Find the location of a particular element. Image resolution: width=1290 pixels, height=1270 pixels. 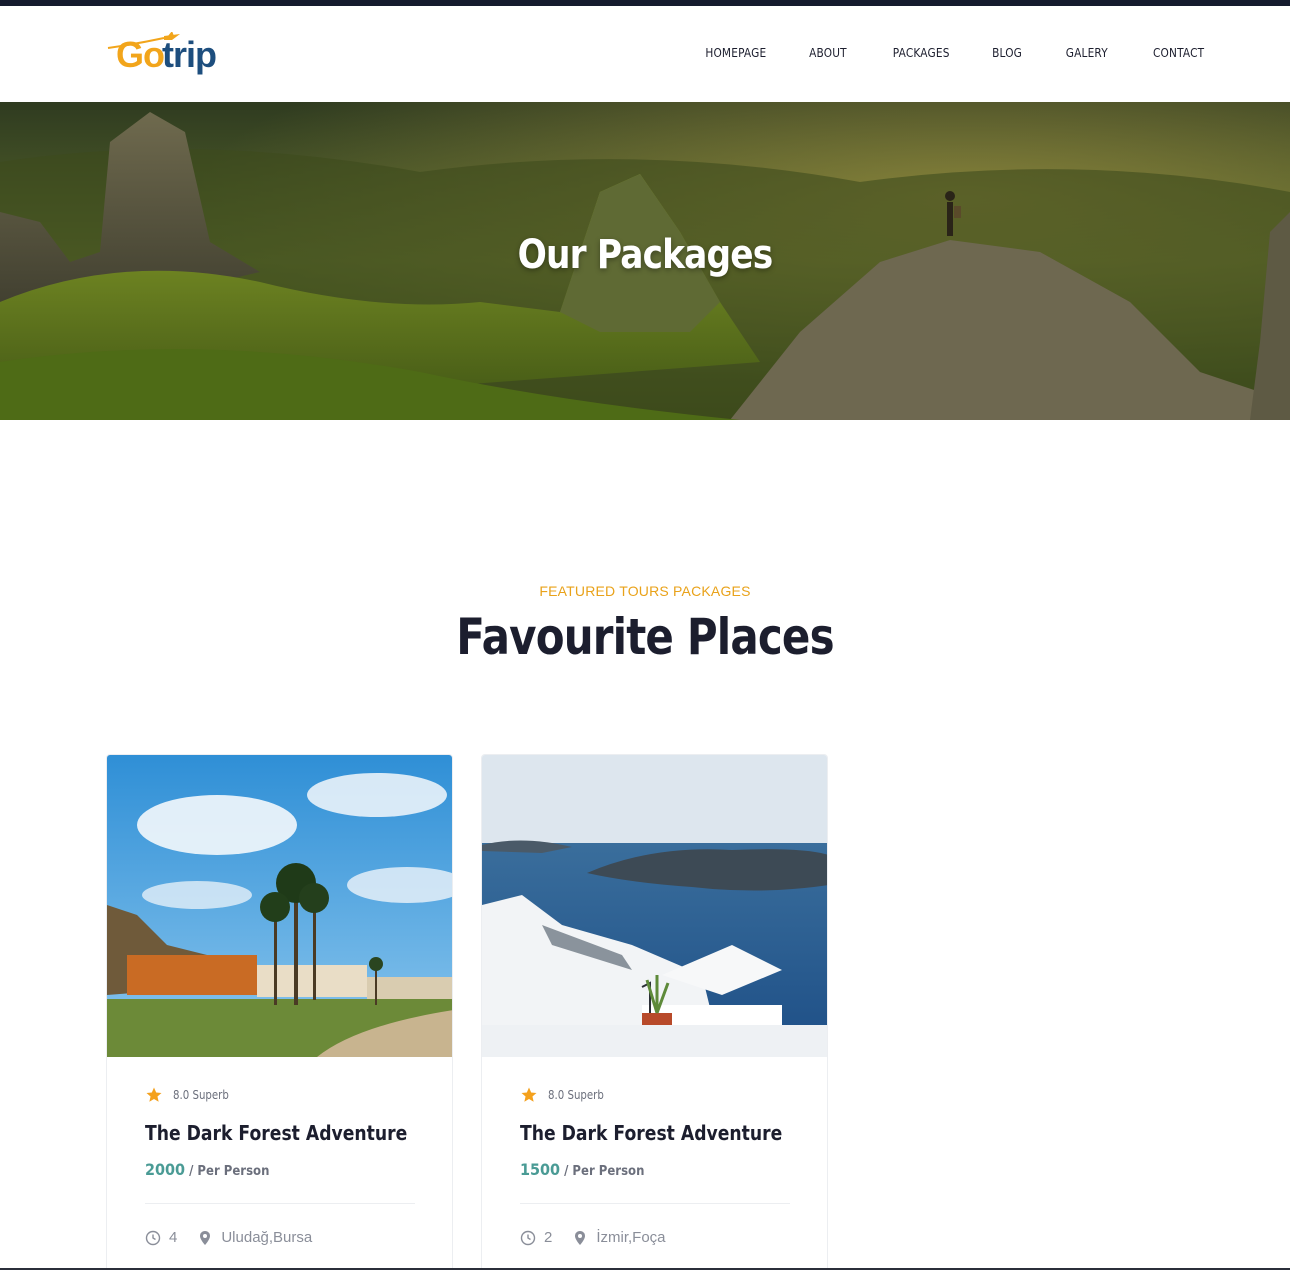

hero-title: Our Packages is located at coordinates (645, 255).